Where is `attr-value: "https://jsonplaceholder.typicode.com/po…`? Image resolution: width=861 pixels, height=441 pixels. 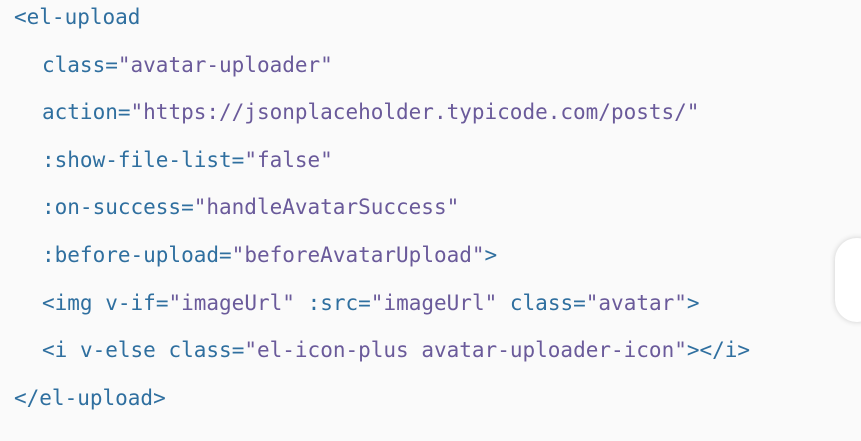
attr-value: "https://jsonplaceholder.typicode.com/po… is located at coordinates (415, 112).